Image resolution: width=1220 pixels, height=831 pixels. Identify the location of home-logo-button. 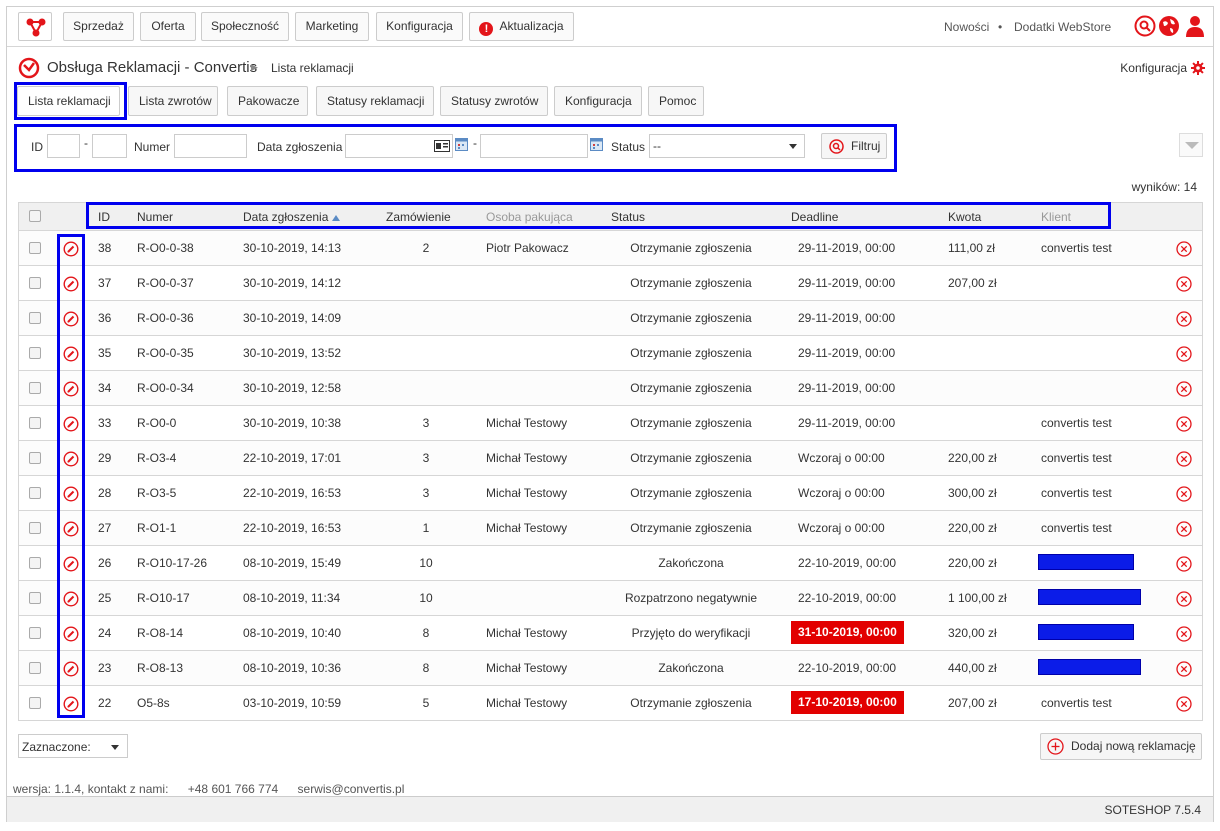
(35, 26).